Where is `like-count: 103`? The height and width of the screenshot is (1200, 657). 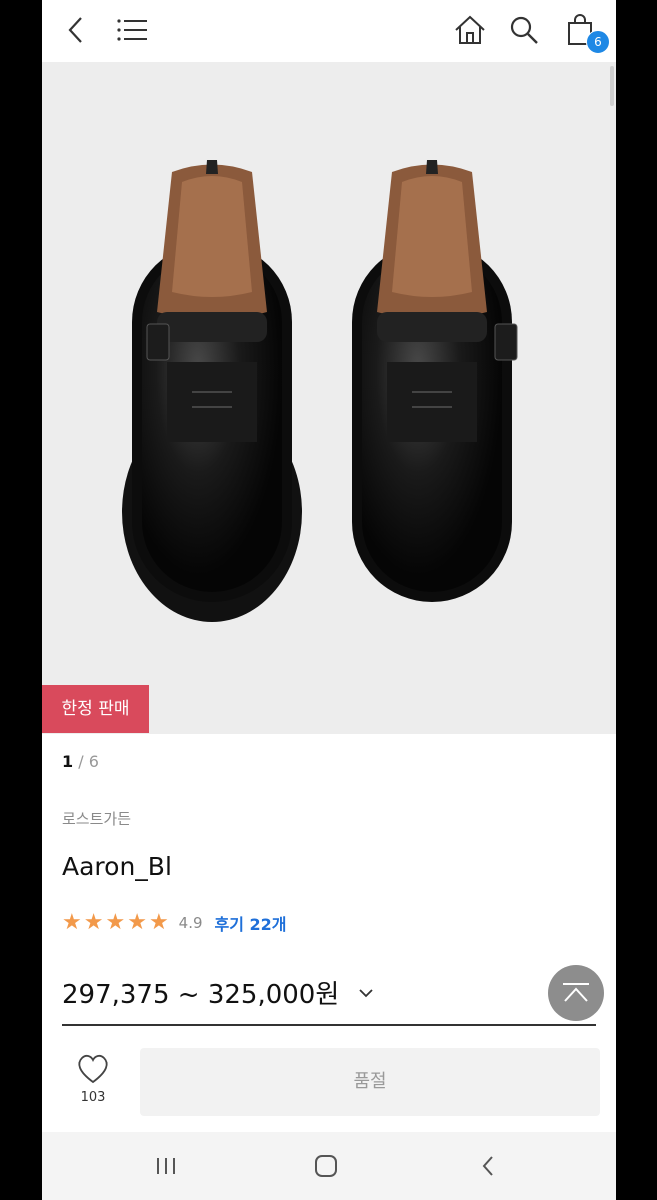
like-count: 103 is located at coordinates (93, 1097).